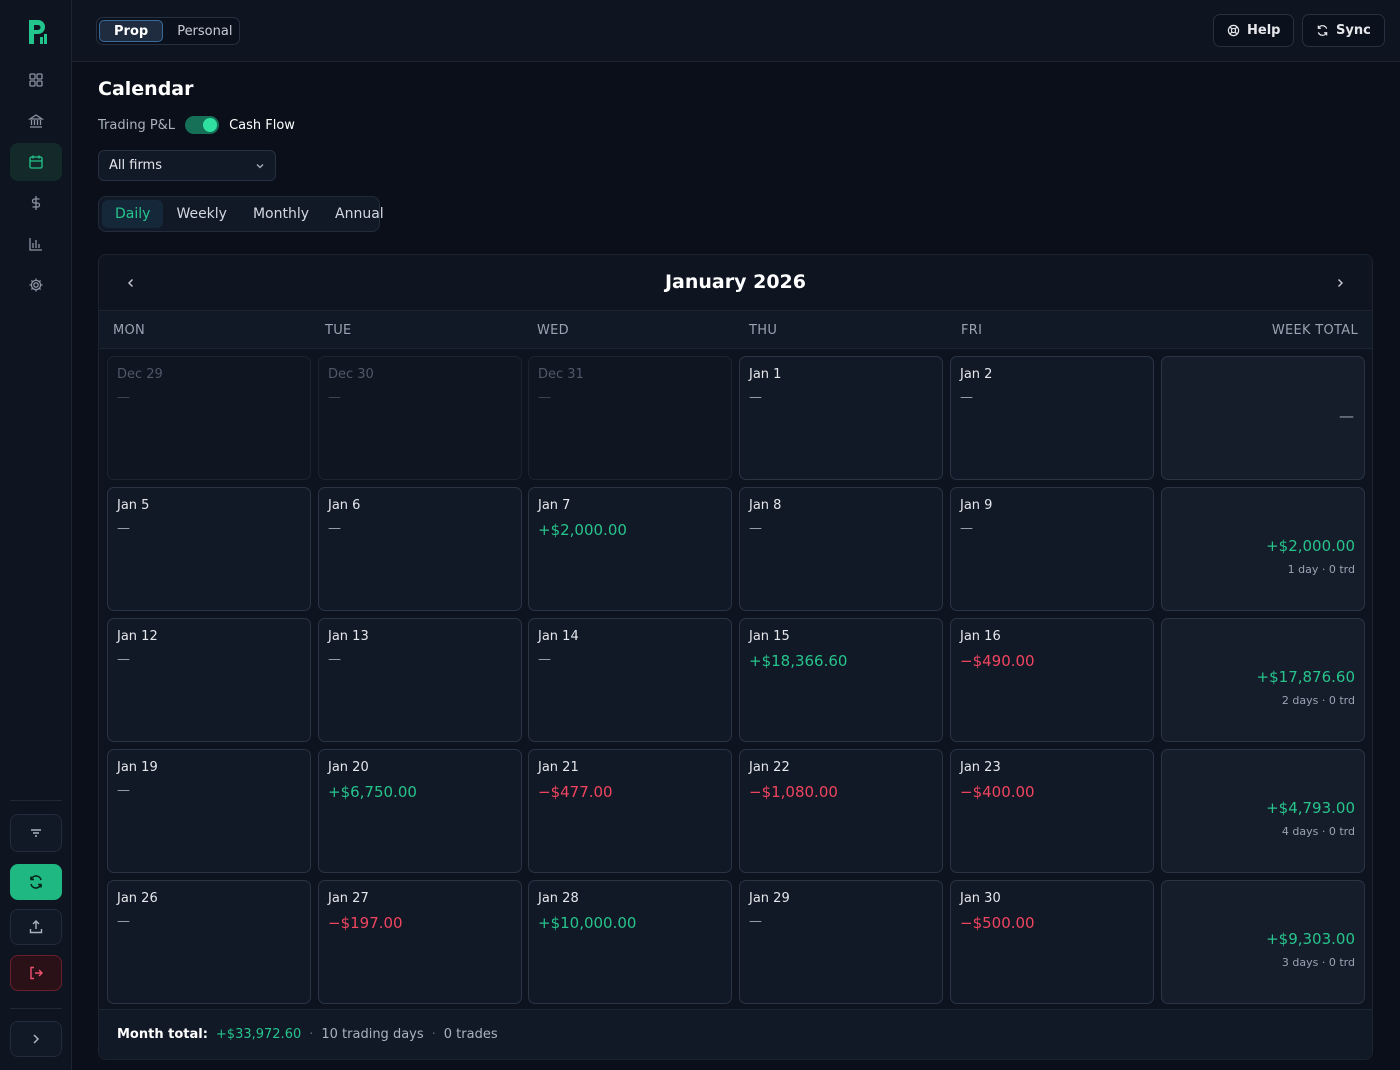  What do you see at coordinates (1052, 549) in the screenshot?
I see `day-cell: Jan 9 —` at bounding box center [1052, 549].